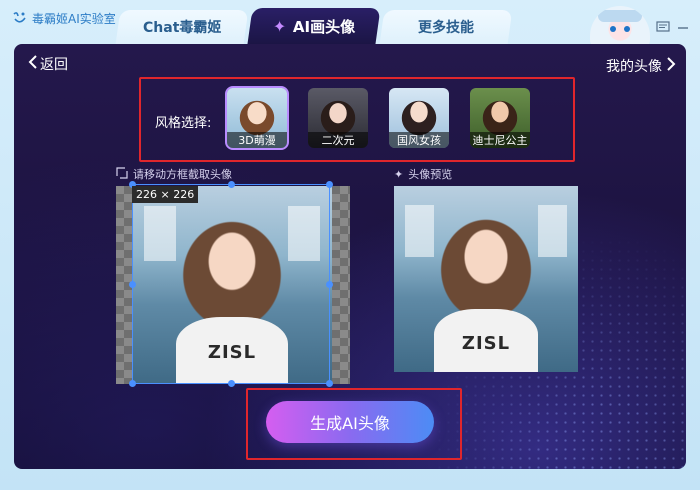 The height and width of the screenshot is (490, 700). I want to click on app-title: 毒霸姬AI实验室, so click(74, 18).